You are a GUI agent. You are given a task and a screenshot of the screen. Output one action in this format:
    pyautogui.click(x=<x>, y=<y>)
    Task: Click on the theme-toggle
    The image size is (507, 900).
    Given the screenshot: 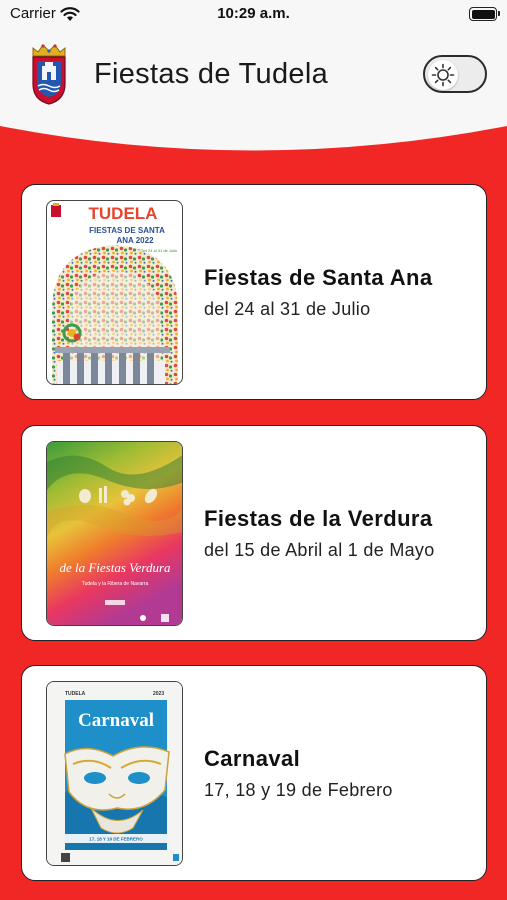 What is the action you would take?
    pyautogui.click(x=455, y=74)
    